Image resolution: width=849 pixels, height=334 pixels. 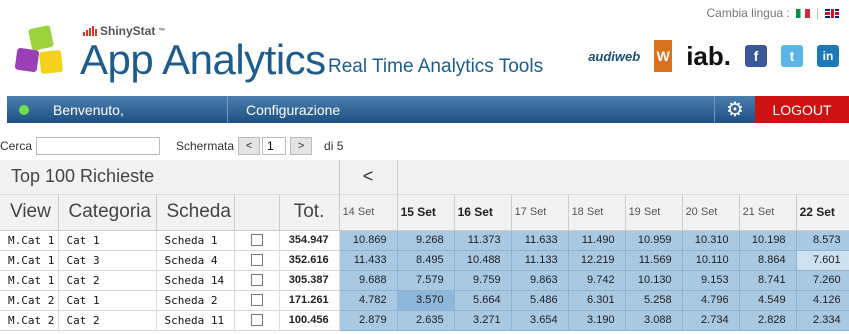 I want to click on cell-day-value: 8.495, so click(x=426, y=260).